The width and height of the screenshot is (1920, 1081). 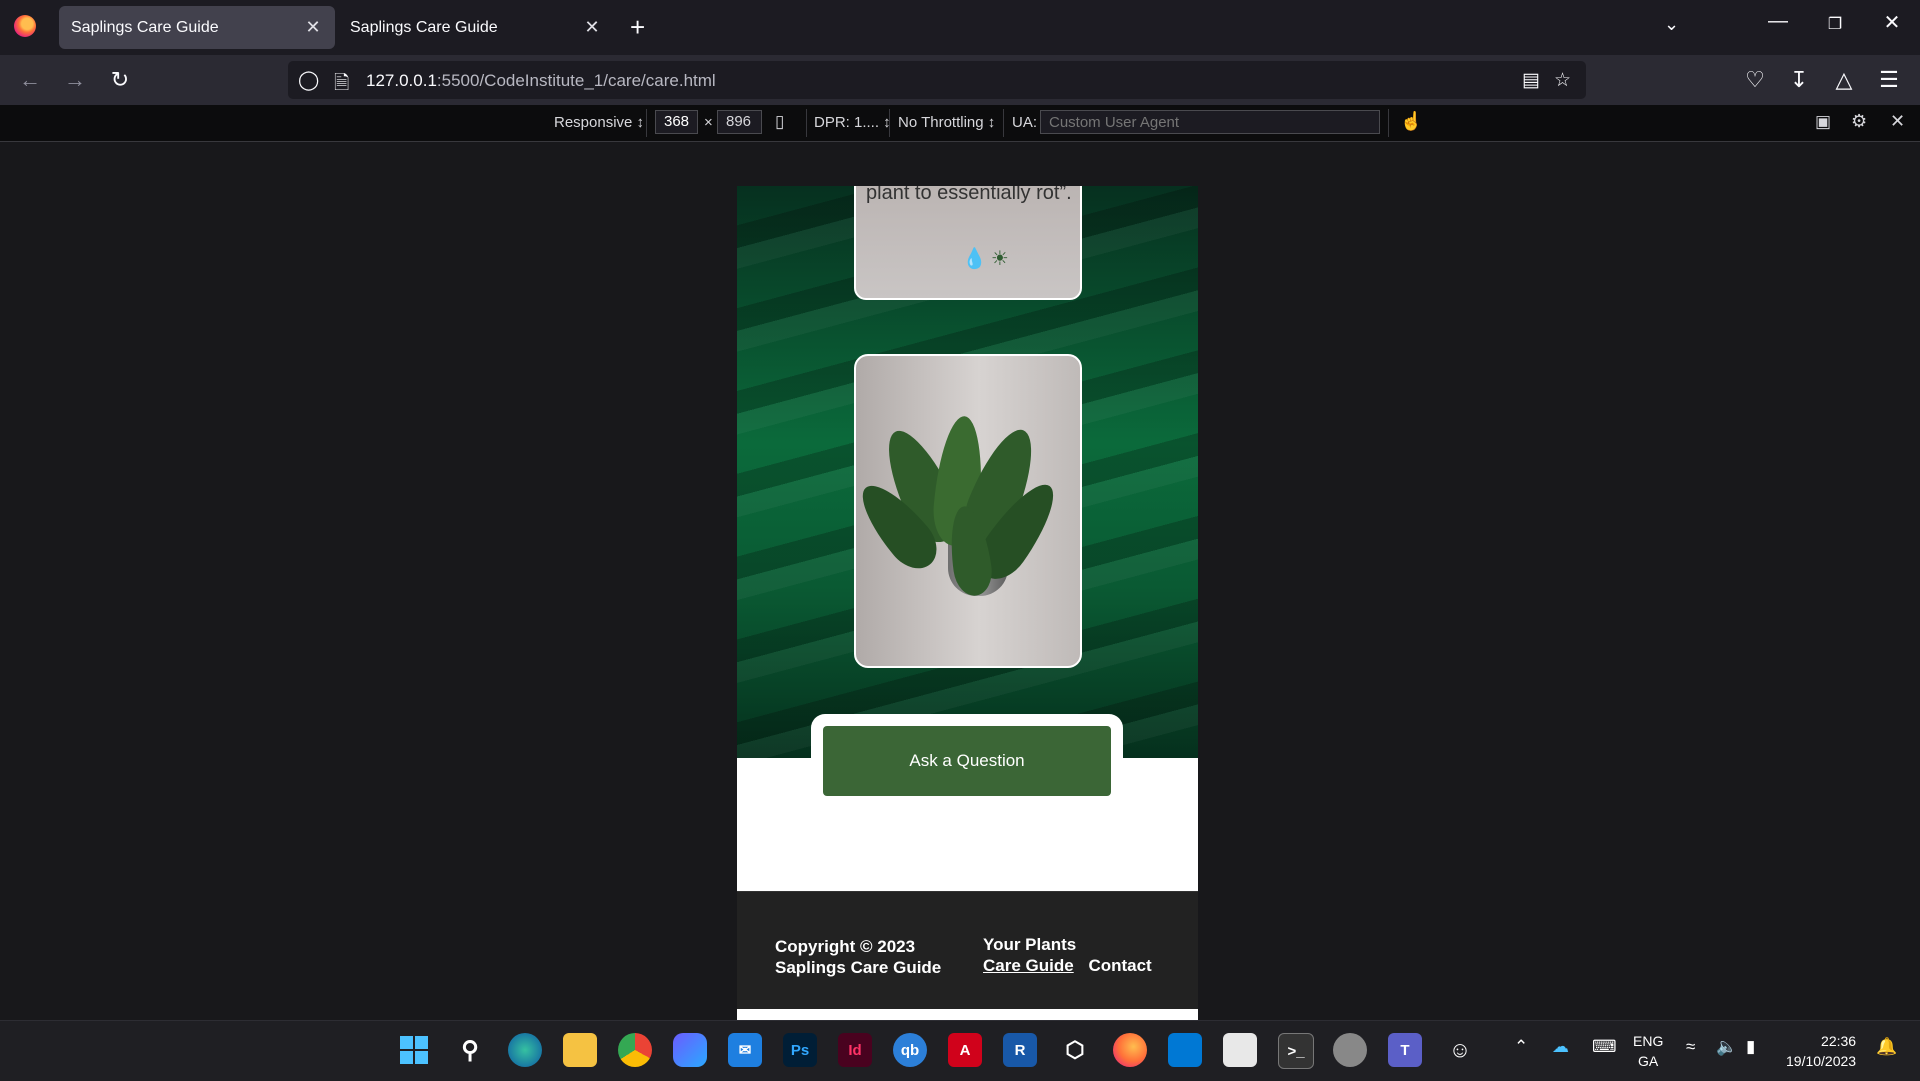 I want to click on footer-bottom-strip, so click(x=967, y=1014).